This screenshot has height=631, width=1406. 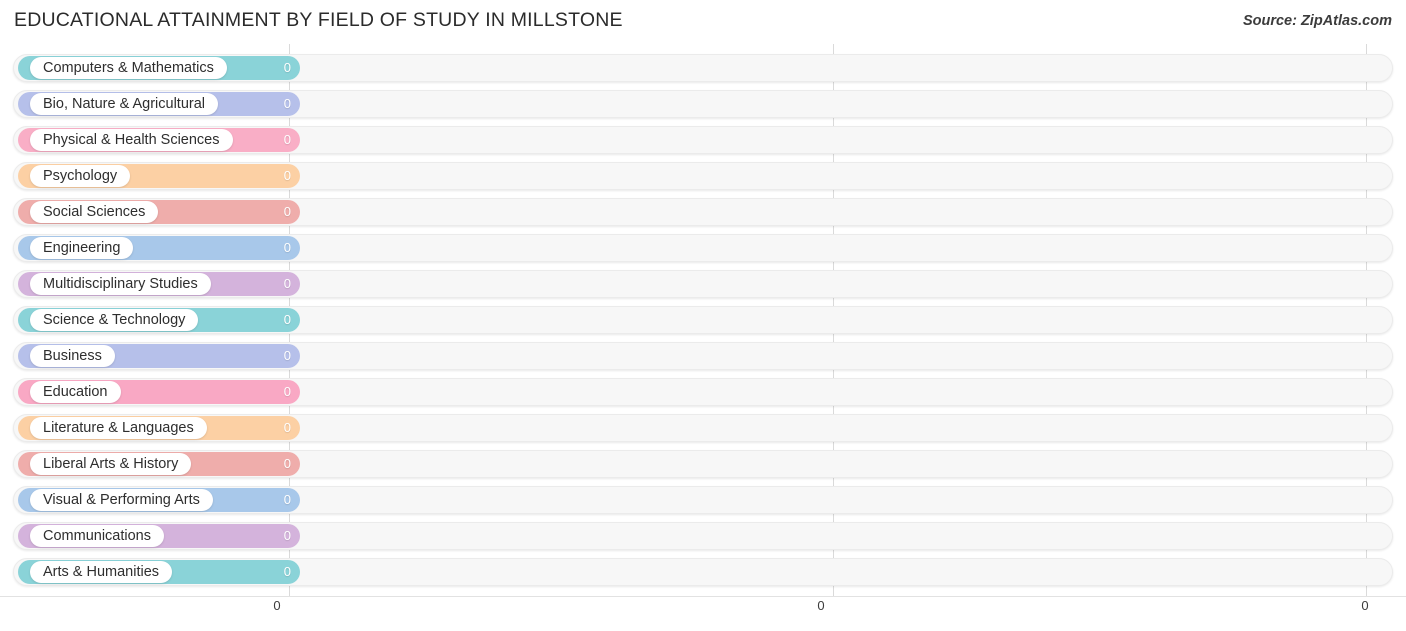 I want to click on bar-row: 0 Education, so click(x=703, y=392).